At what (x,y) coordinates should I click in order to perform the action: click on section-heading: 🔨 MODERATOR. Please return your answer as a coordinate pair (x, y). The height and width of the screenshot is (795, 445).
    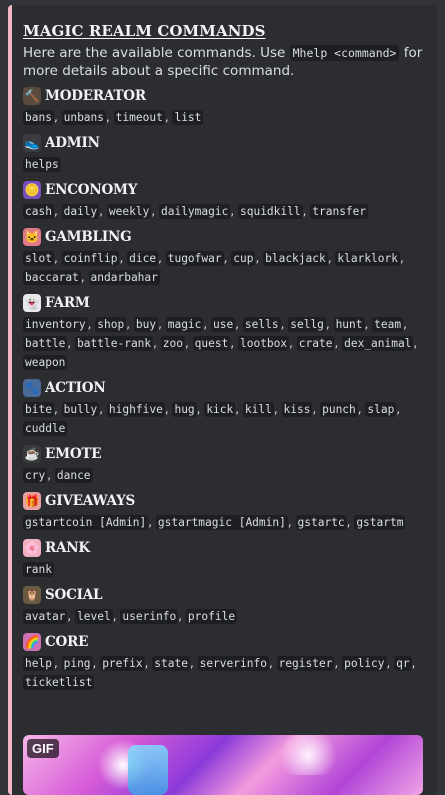
    Looking at the image, I should click on (225, 96).